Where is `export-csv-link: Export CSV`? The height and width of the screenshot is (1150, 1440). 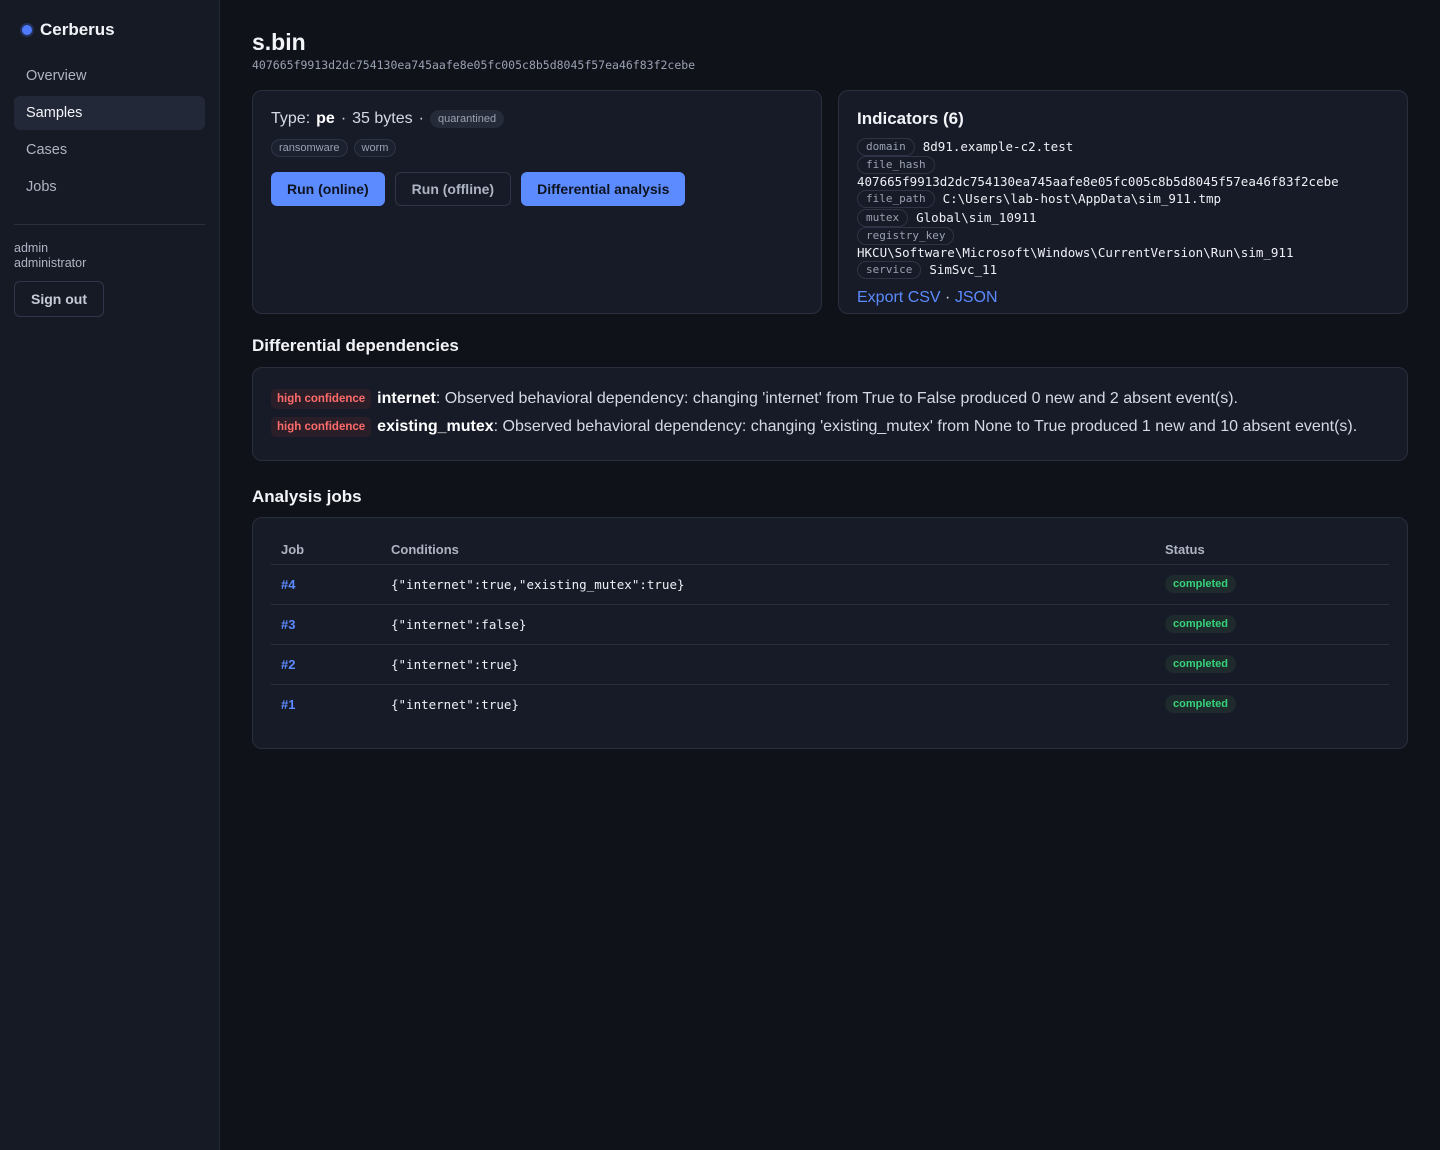 export-csv-link: Export CSV is located at coordinates (899, 297).